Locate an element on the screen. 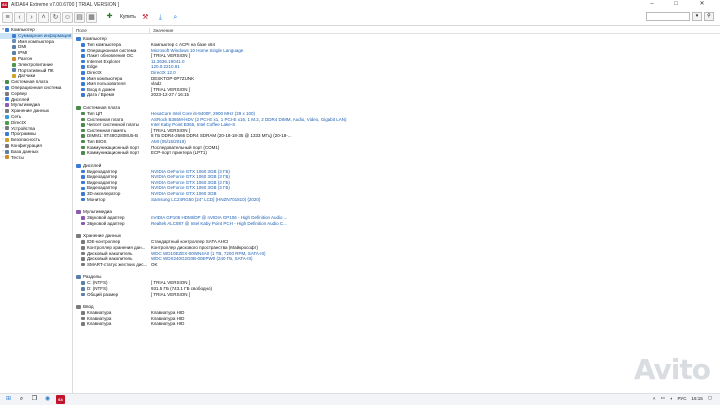 Image resolution: width=720 pixels, height=405 pixels. field-cell: Клавиатура is located at coordinates (112, 324).